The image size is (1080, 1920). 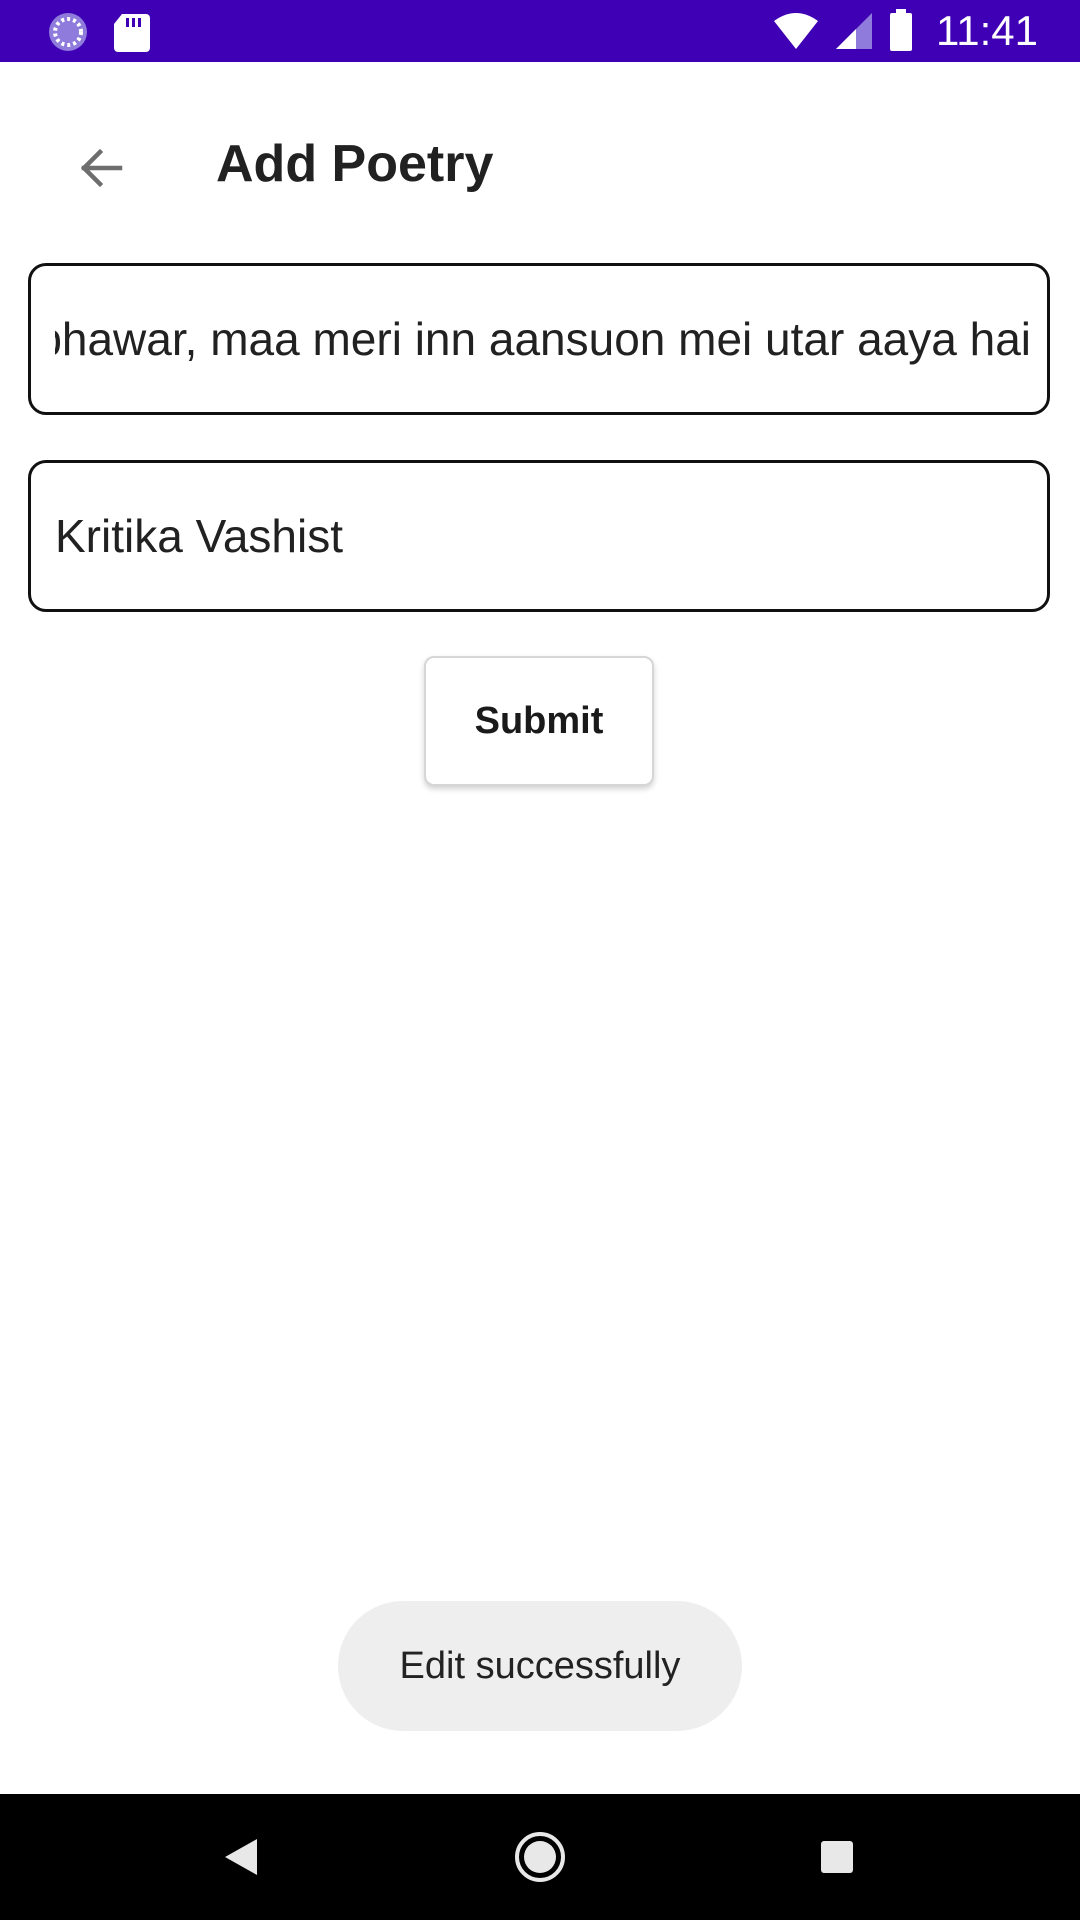 I want to click on toast-message: Edit successfully, so click(x=540, y=1666).